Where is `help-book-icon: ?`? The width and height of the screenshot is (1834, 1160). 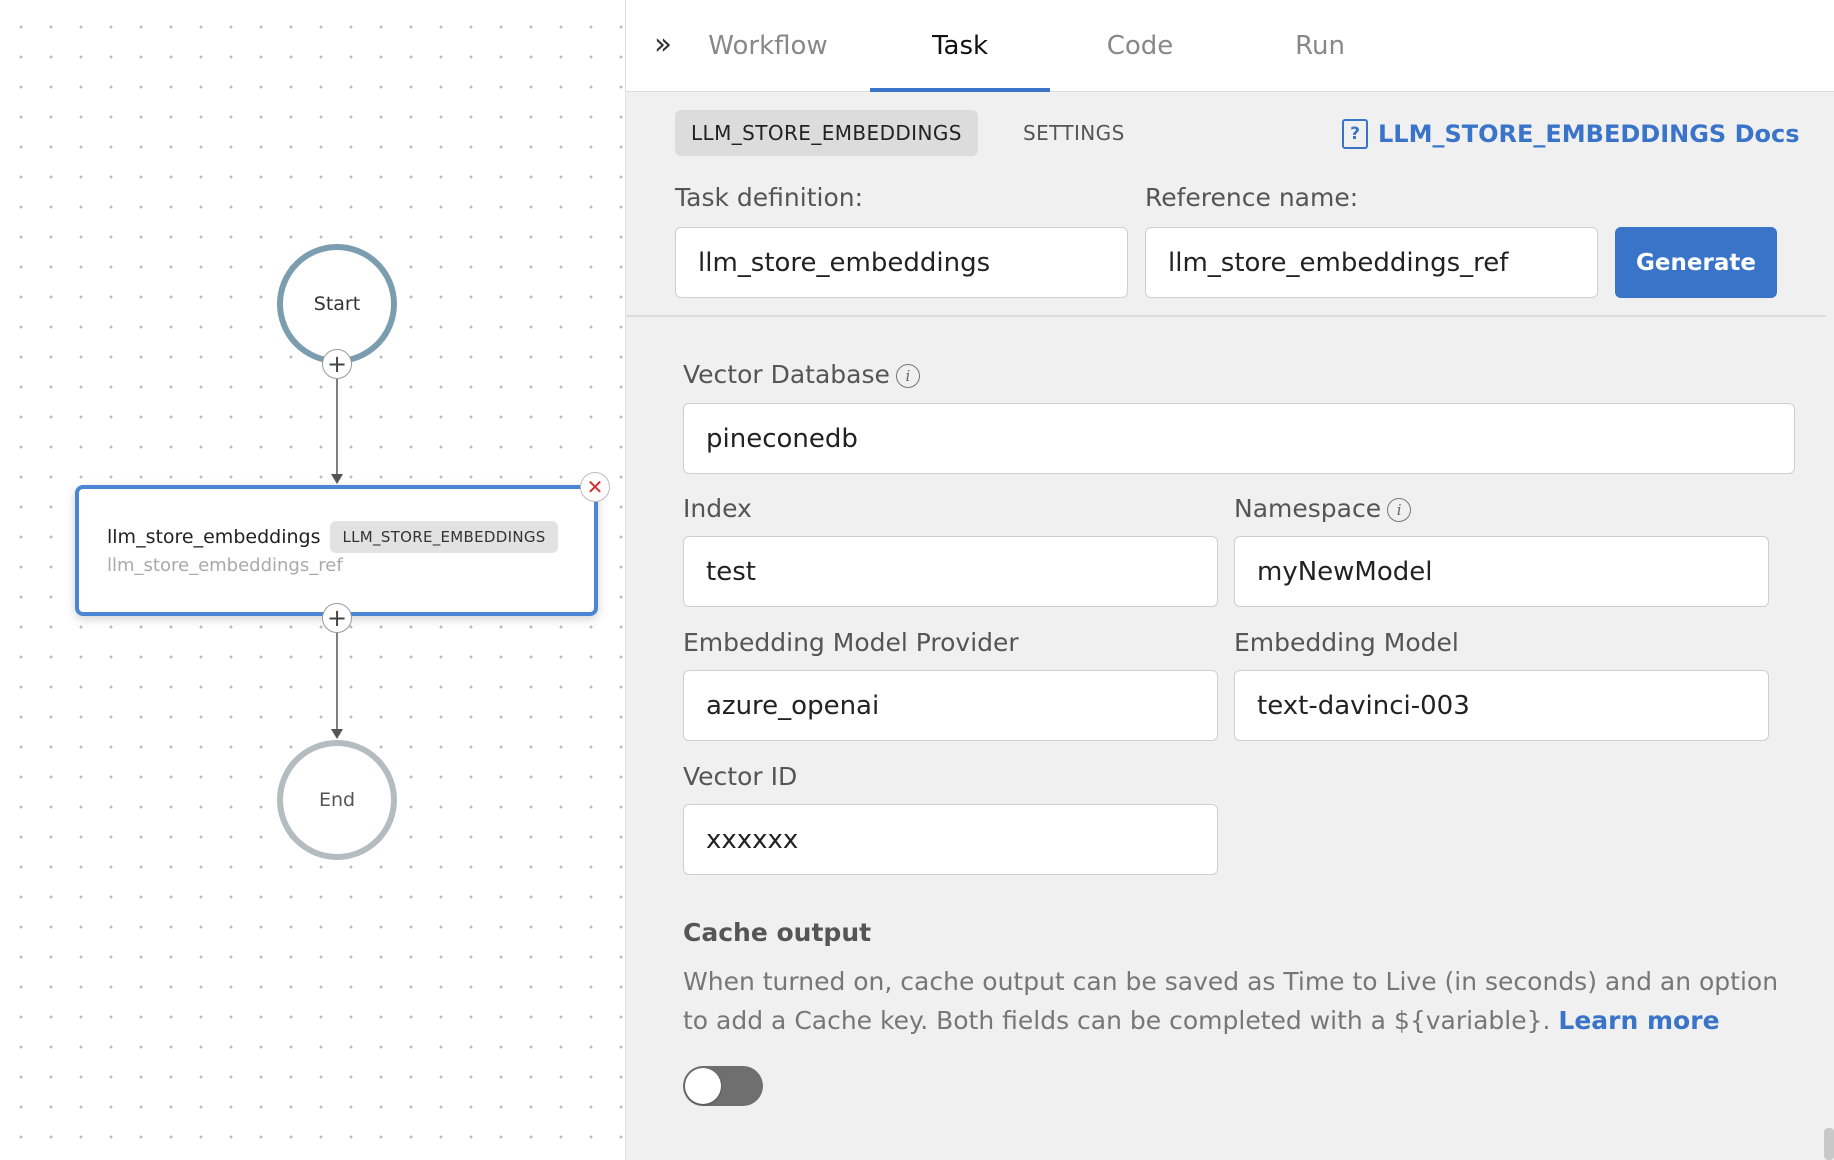 help-book-icon: ? is located at coordinates (1355, 134).